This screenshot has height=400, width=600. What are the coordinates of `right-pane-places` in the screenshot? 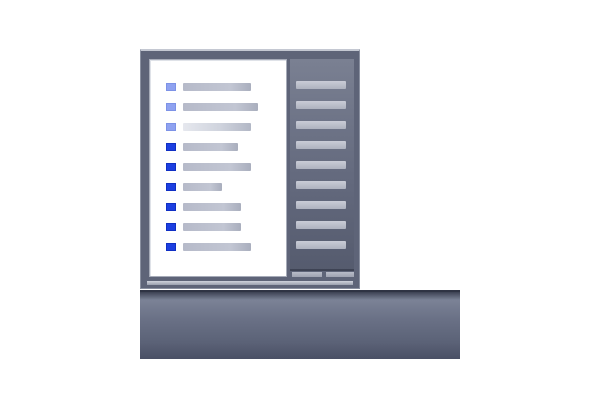 It's located at (322, 165).